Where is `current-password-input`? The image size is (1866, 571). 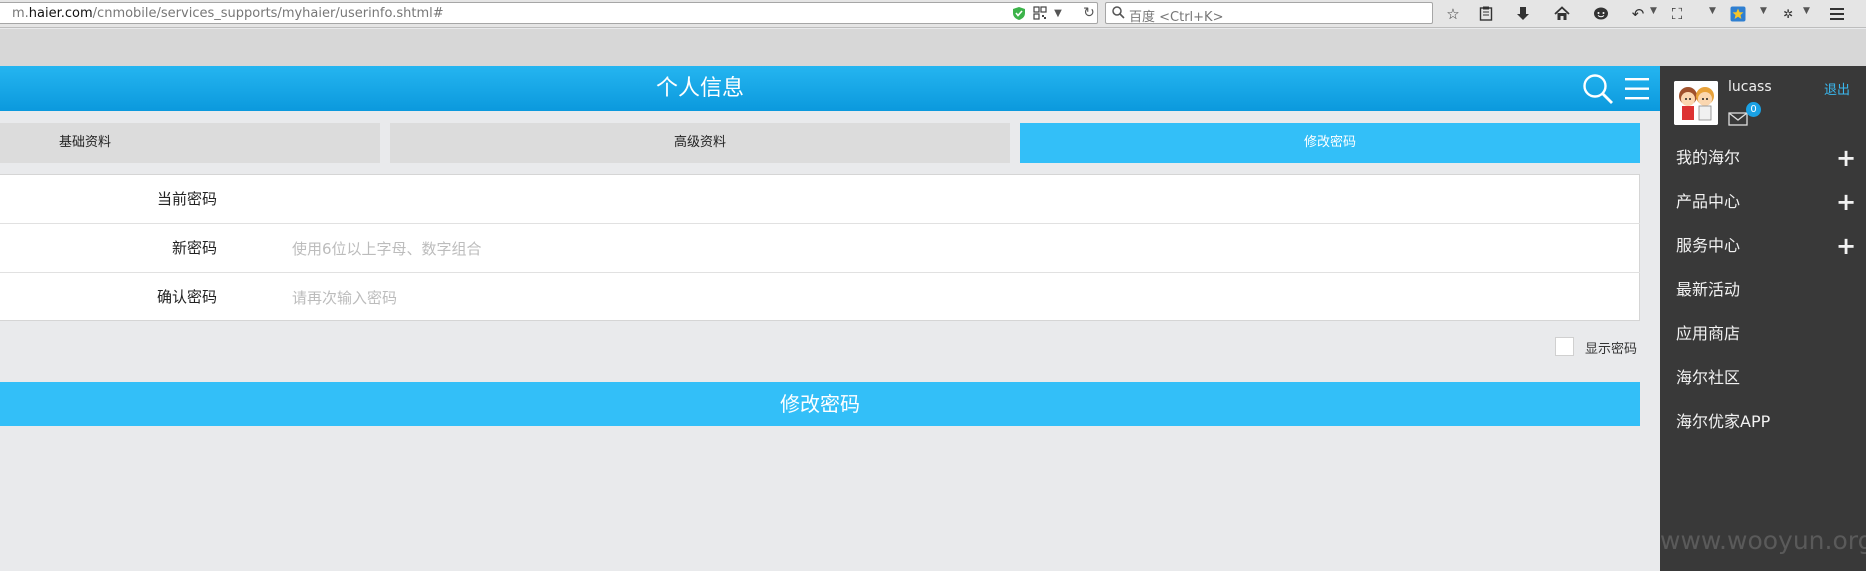
current-password-input is located at coordinates (957, 199).